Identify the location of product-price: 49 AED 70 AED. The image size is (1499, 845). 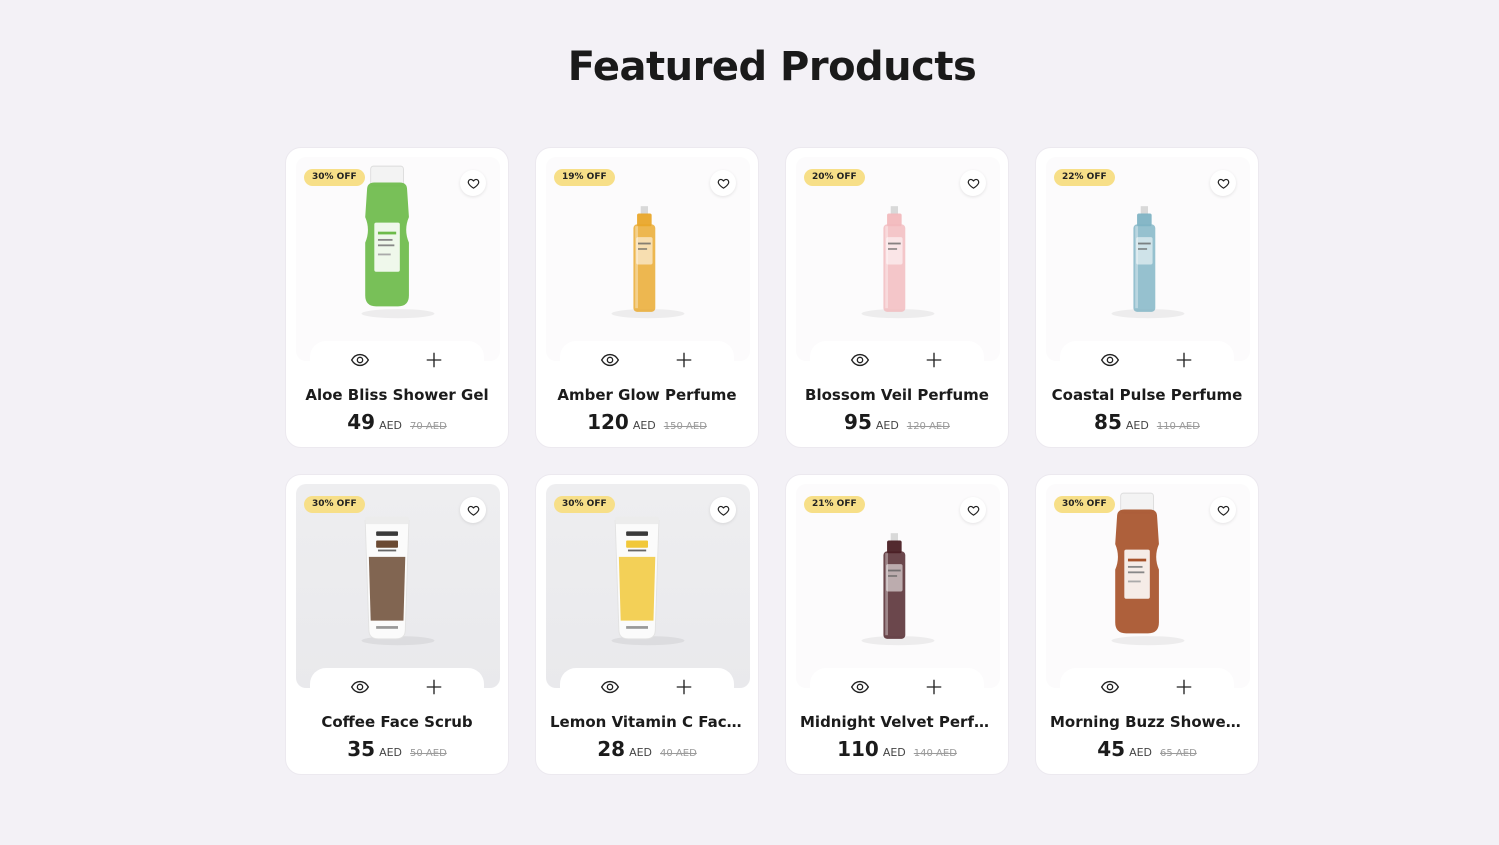
(397, 422).